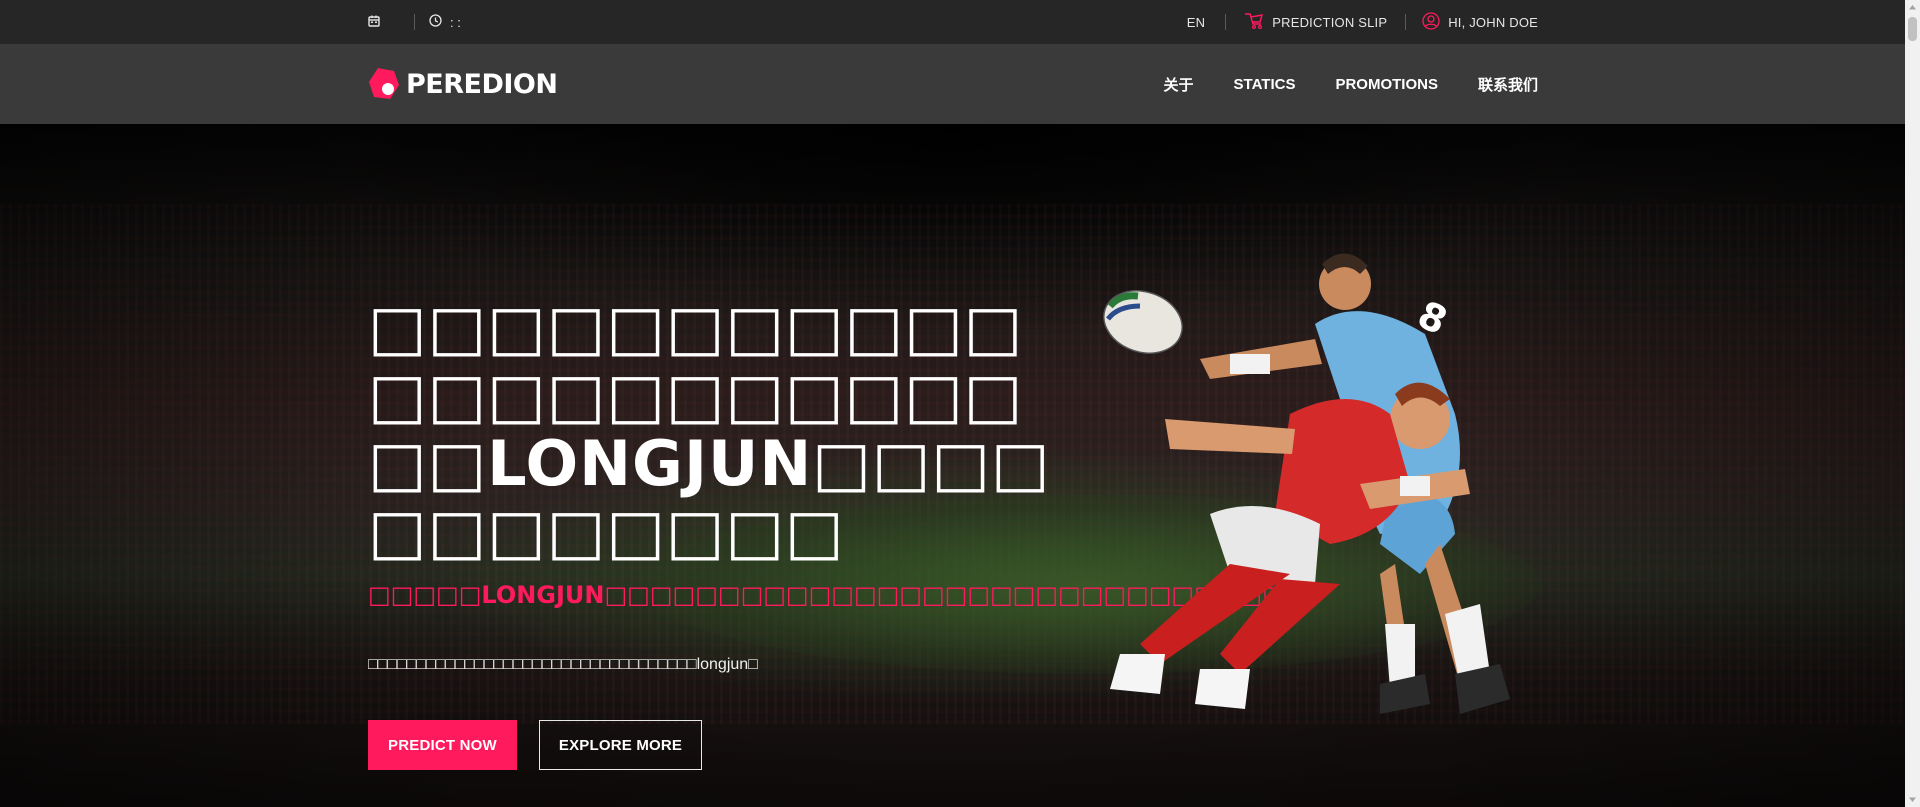  What do you see at coordinates (1265, 84) in the screenshot?
I see `nav-item-statics: STATICS` at bounding box center [1265, 84].